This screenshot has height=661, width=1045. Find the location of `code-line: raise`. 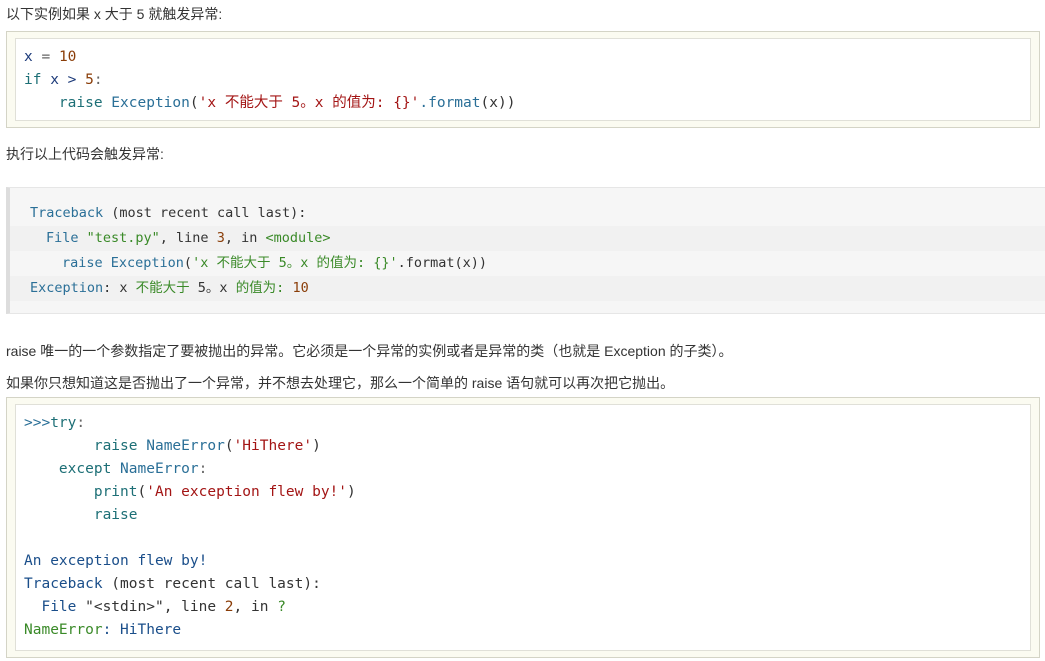

code-line: raise is located at coordinates (115, 515).